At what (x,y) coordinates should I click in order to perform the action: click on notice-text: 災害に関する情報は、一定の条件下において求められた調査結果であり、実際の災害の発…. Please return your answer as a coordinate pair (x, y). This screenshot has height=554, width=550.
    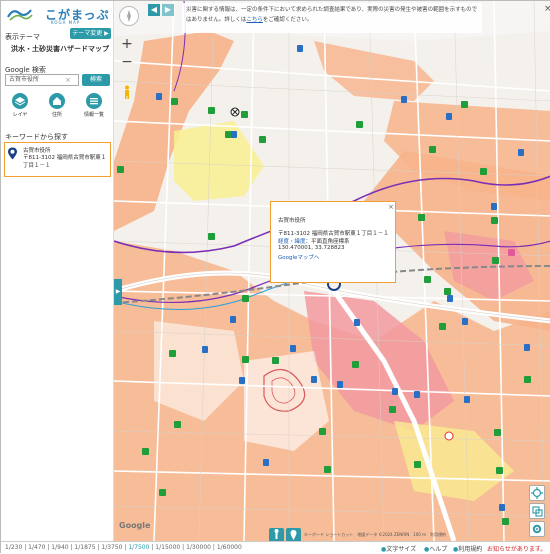
    Looking at the image, I should click on (332, 15).